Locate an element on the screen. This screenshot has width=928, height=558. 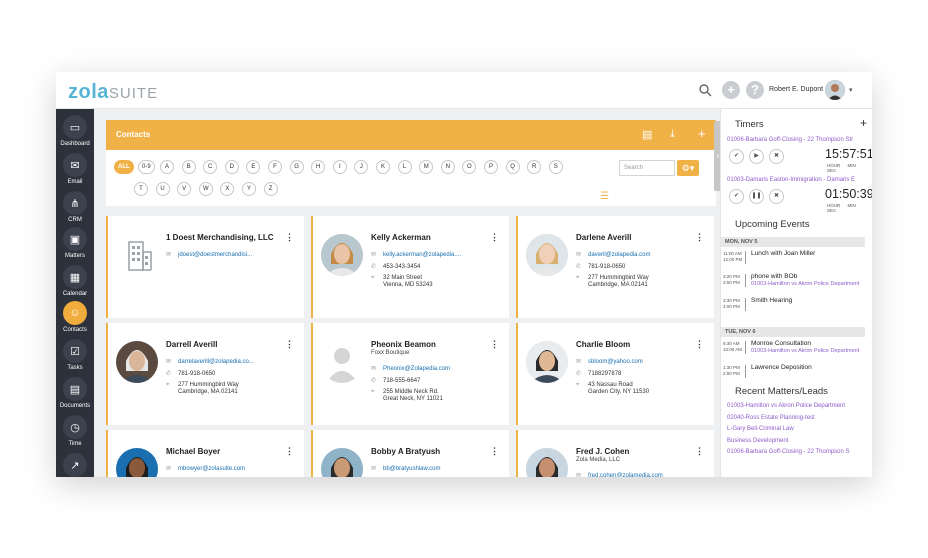
add-contact-button: + is located at coordinates (702, 133).